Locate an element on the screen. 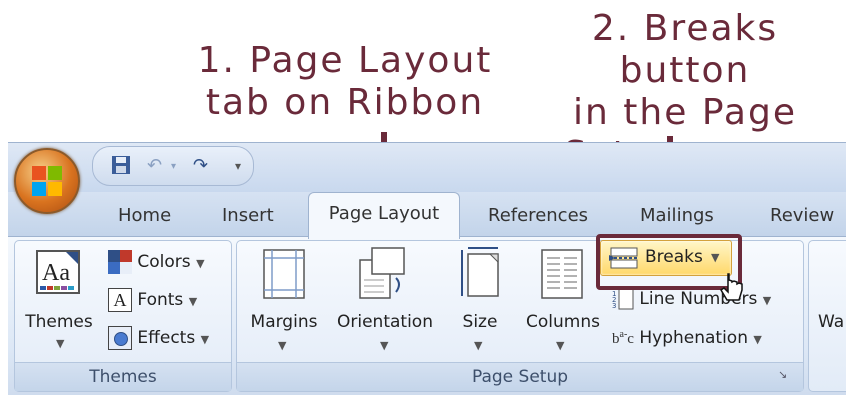 The image size is (846, 400). tab-mailings: Mailings is located at coordinates (677, 218).